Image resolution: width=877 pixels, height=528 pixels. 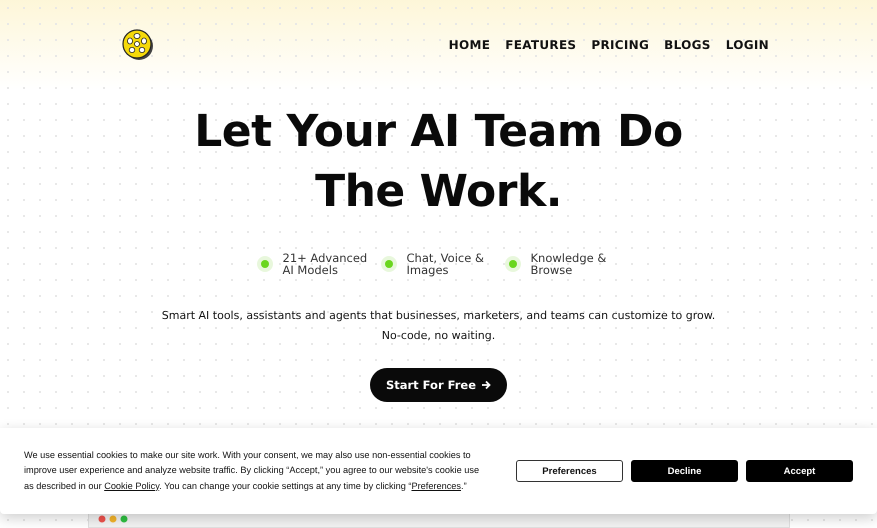 I want to click on logo-icon, so click(x=138, y=45).